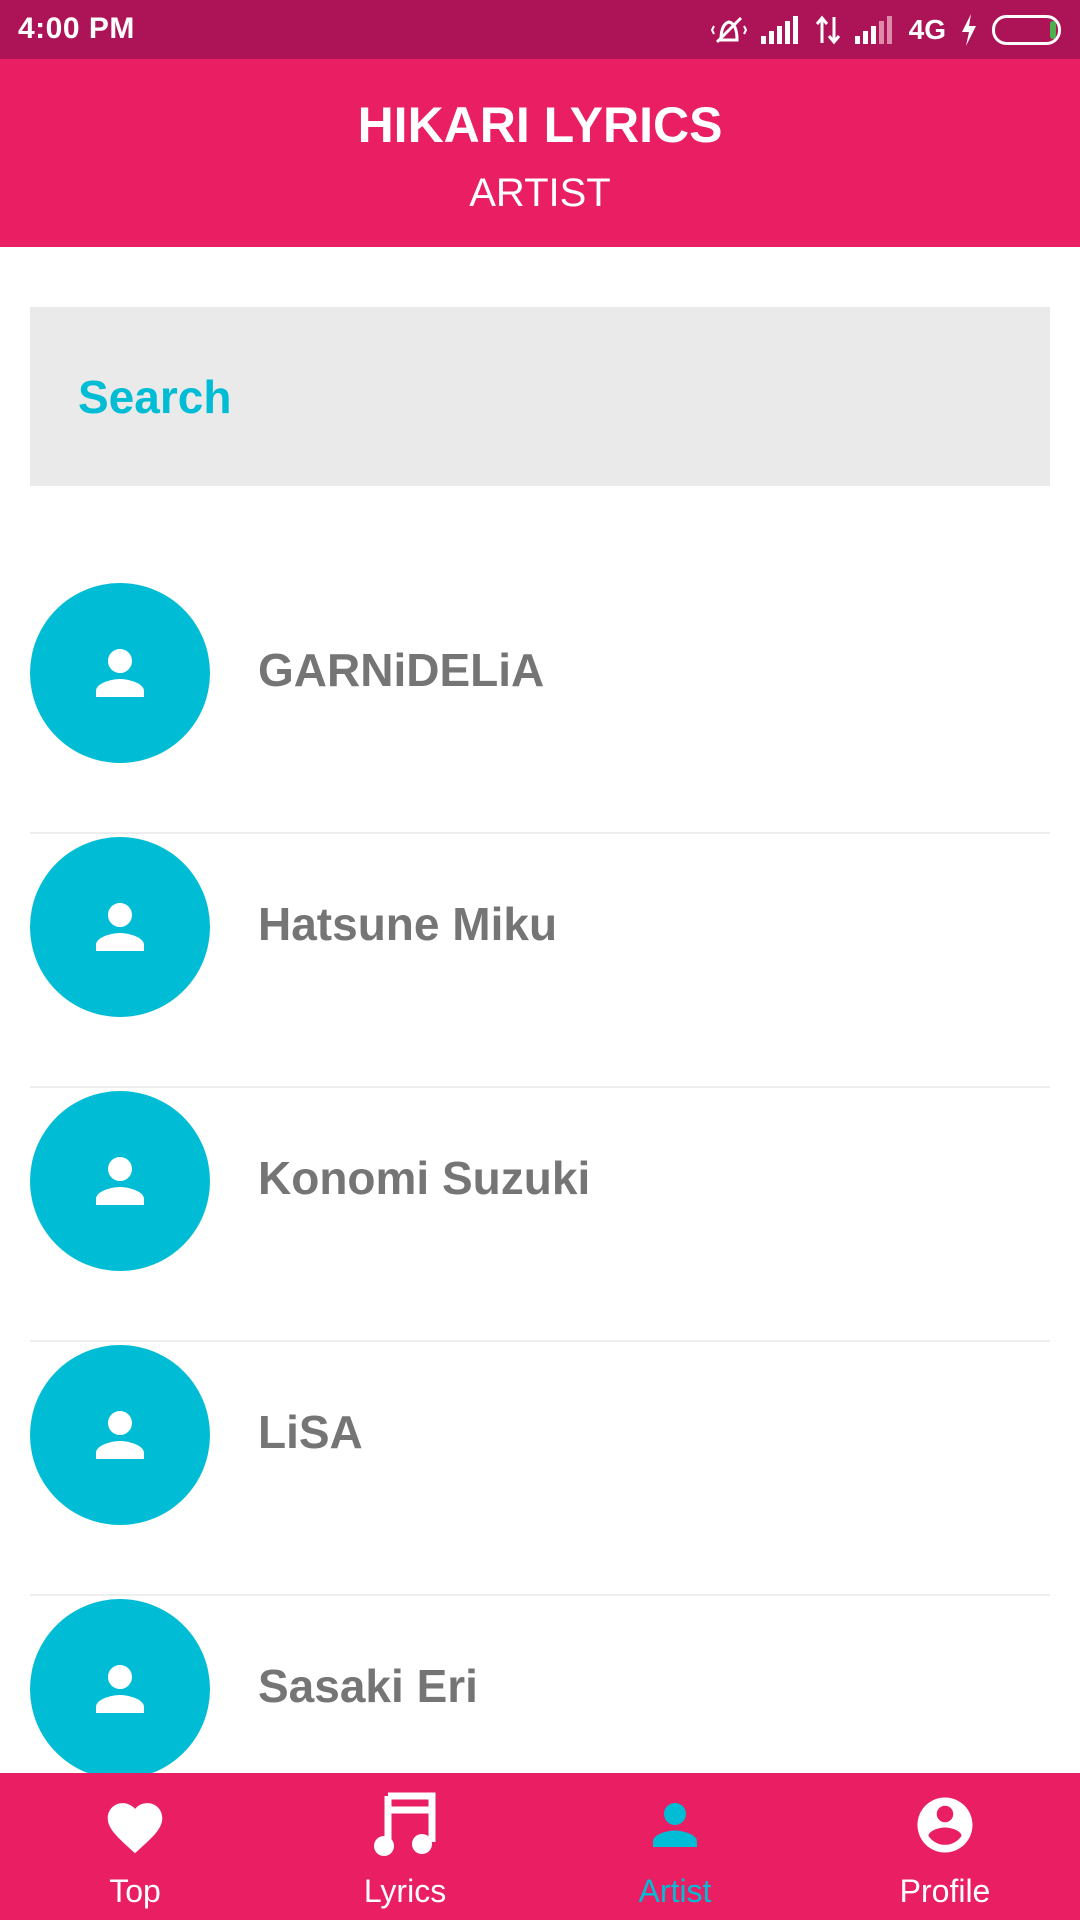 The image size is (1080, 1920). Describe the element at coordinates (675, 1891) in the screenshot. I see `nav-label-artist: Artist` at that location.